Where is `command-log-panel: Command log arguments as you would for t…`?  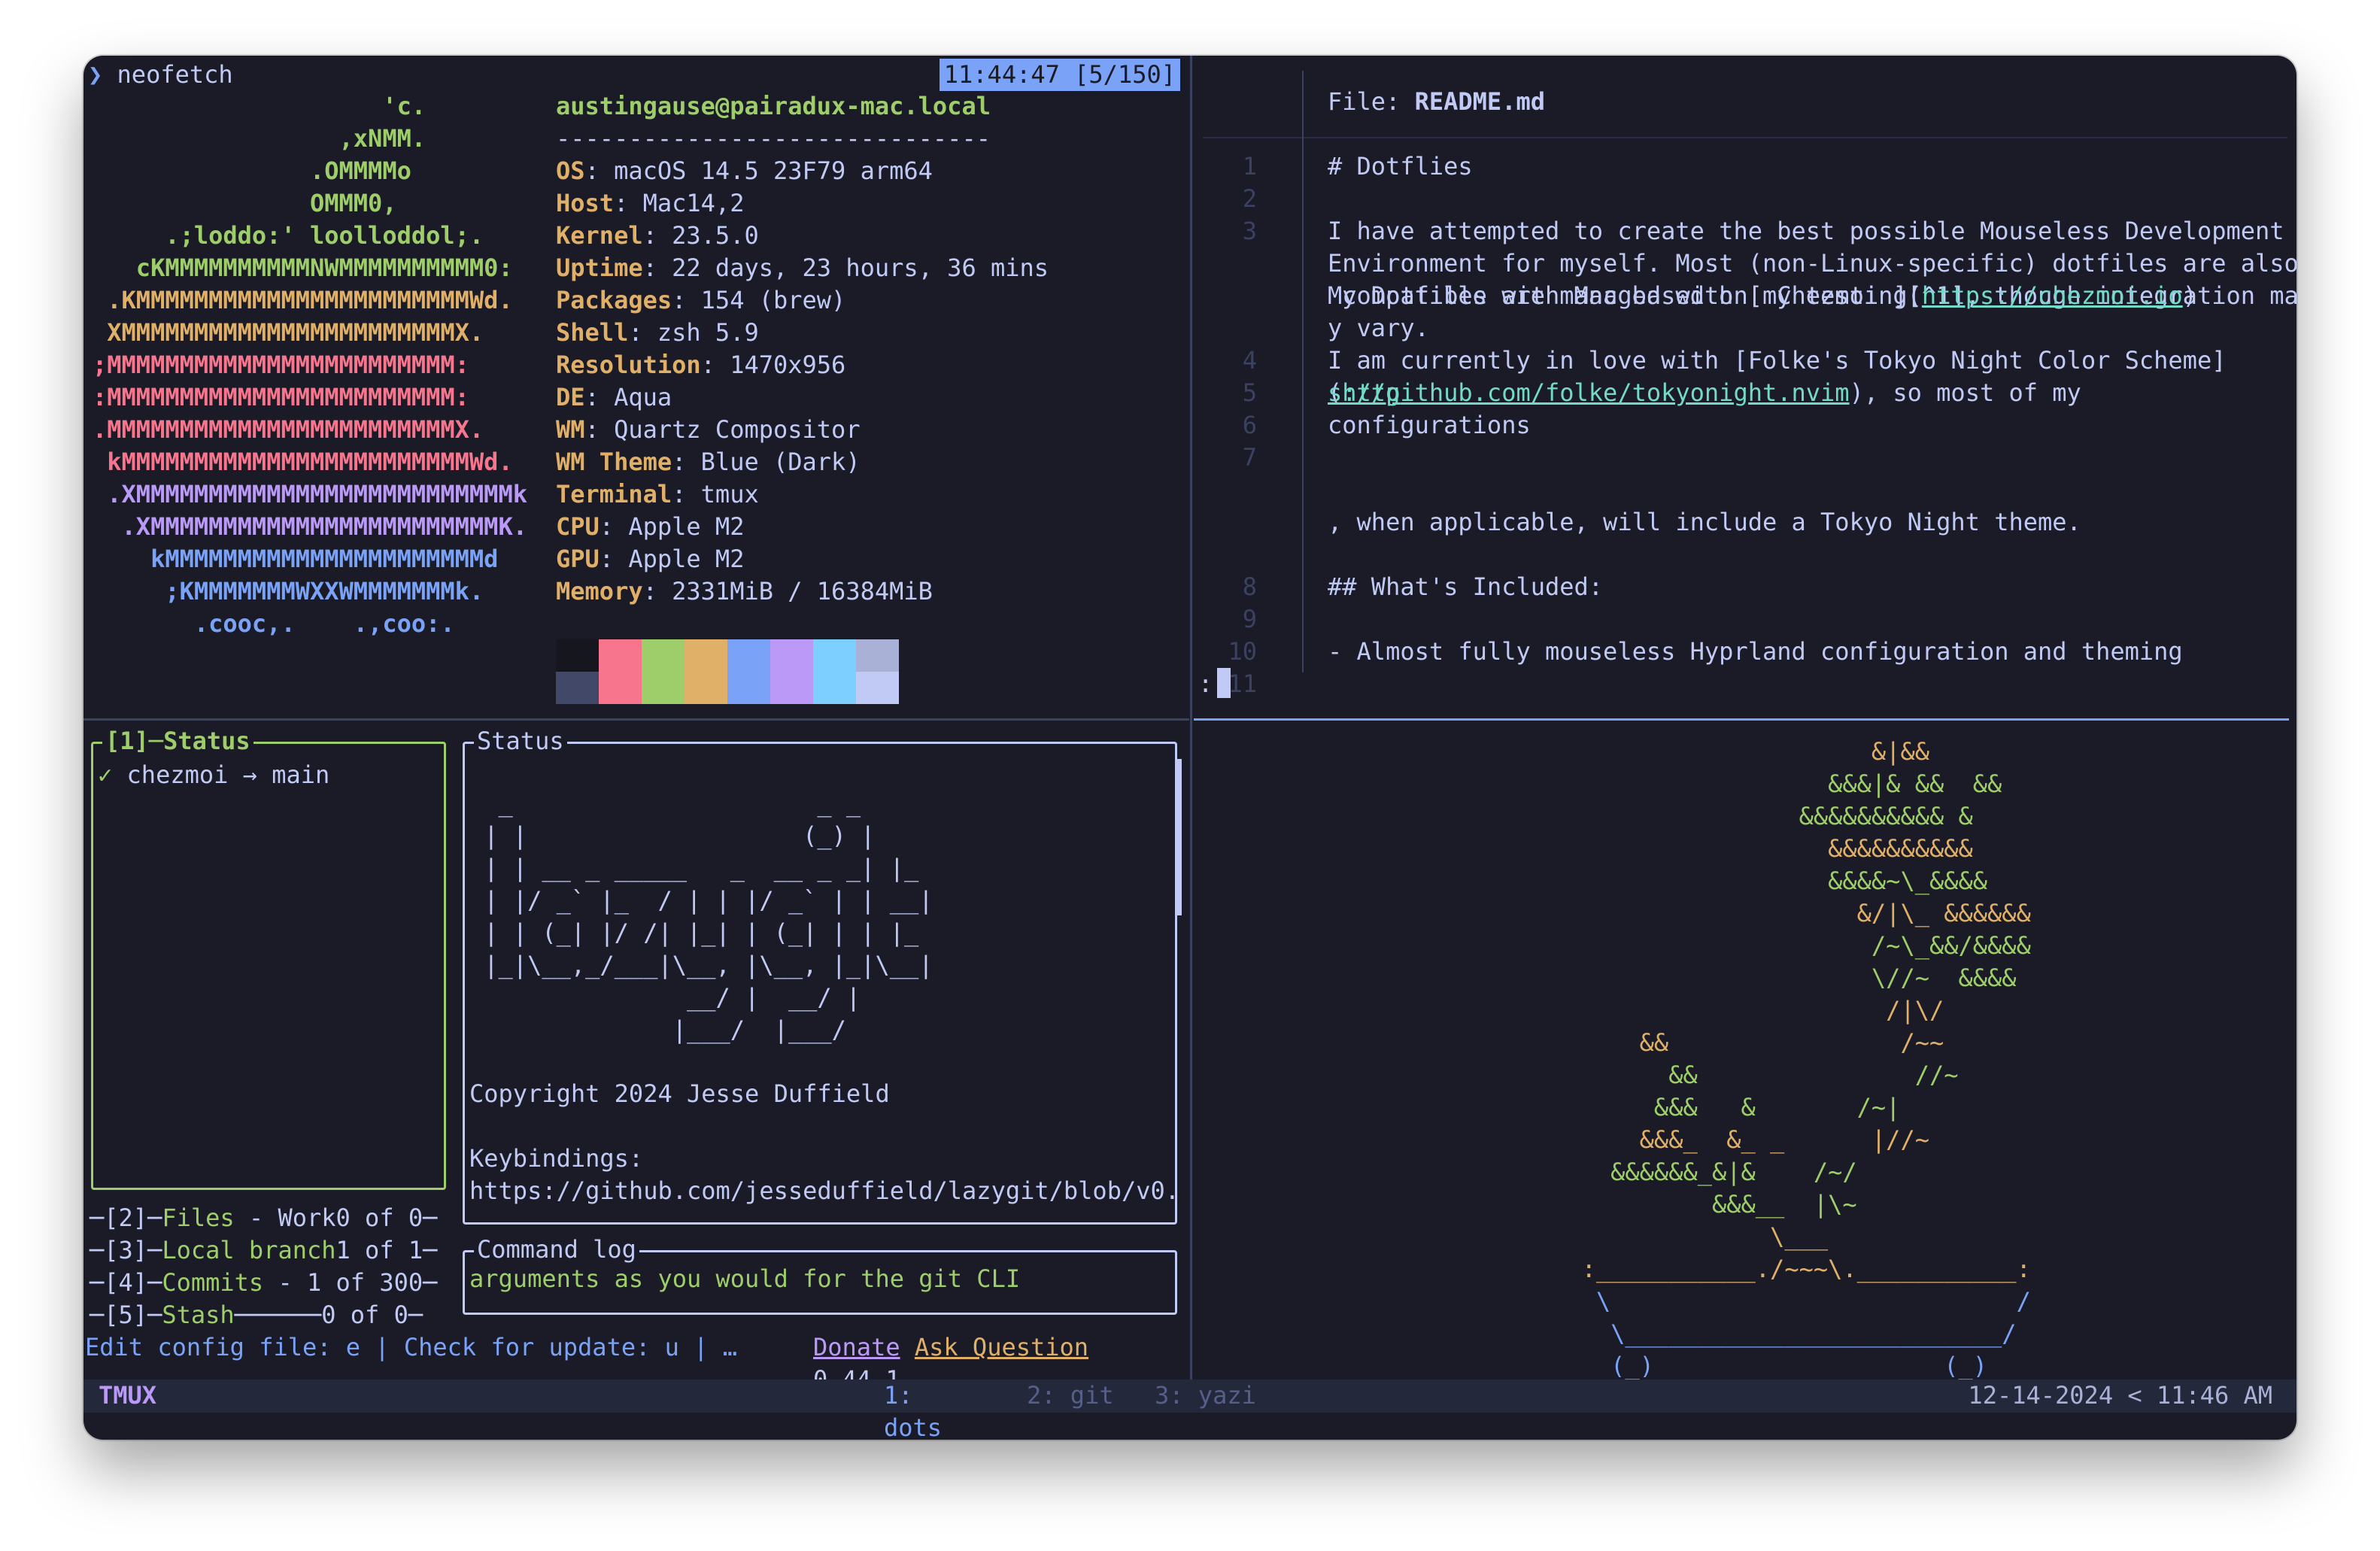
command-log-panel: Command log arguments as you would for t… is located at coordinates (820, 1275).